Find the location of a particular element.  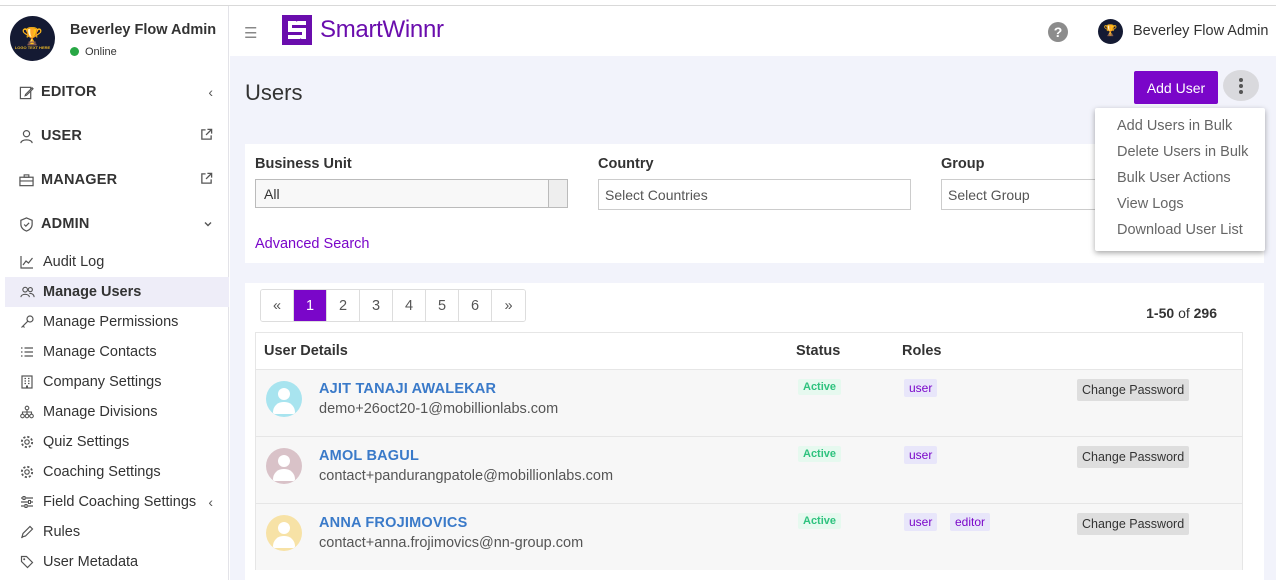

more-options-button is located at coordinates (1241, 85).